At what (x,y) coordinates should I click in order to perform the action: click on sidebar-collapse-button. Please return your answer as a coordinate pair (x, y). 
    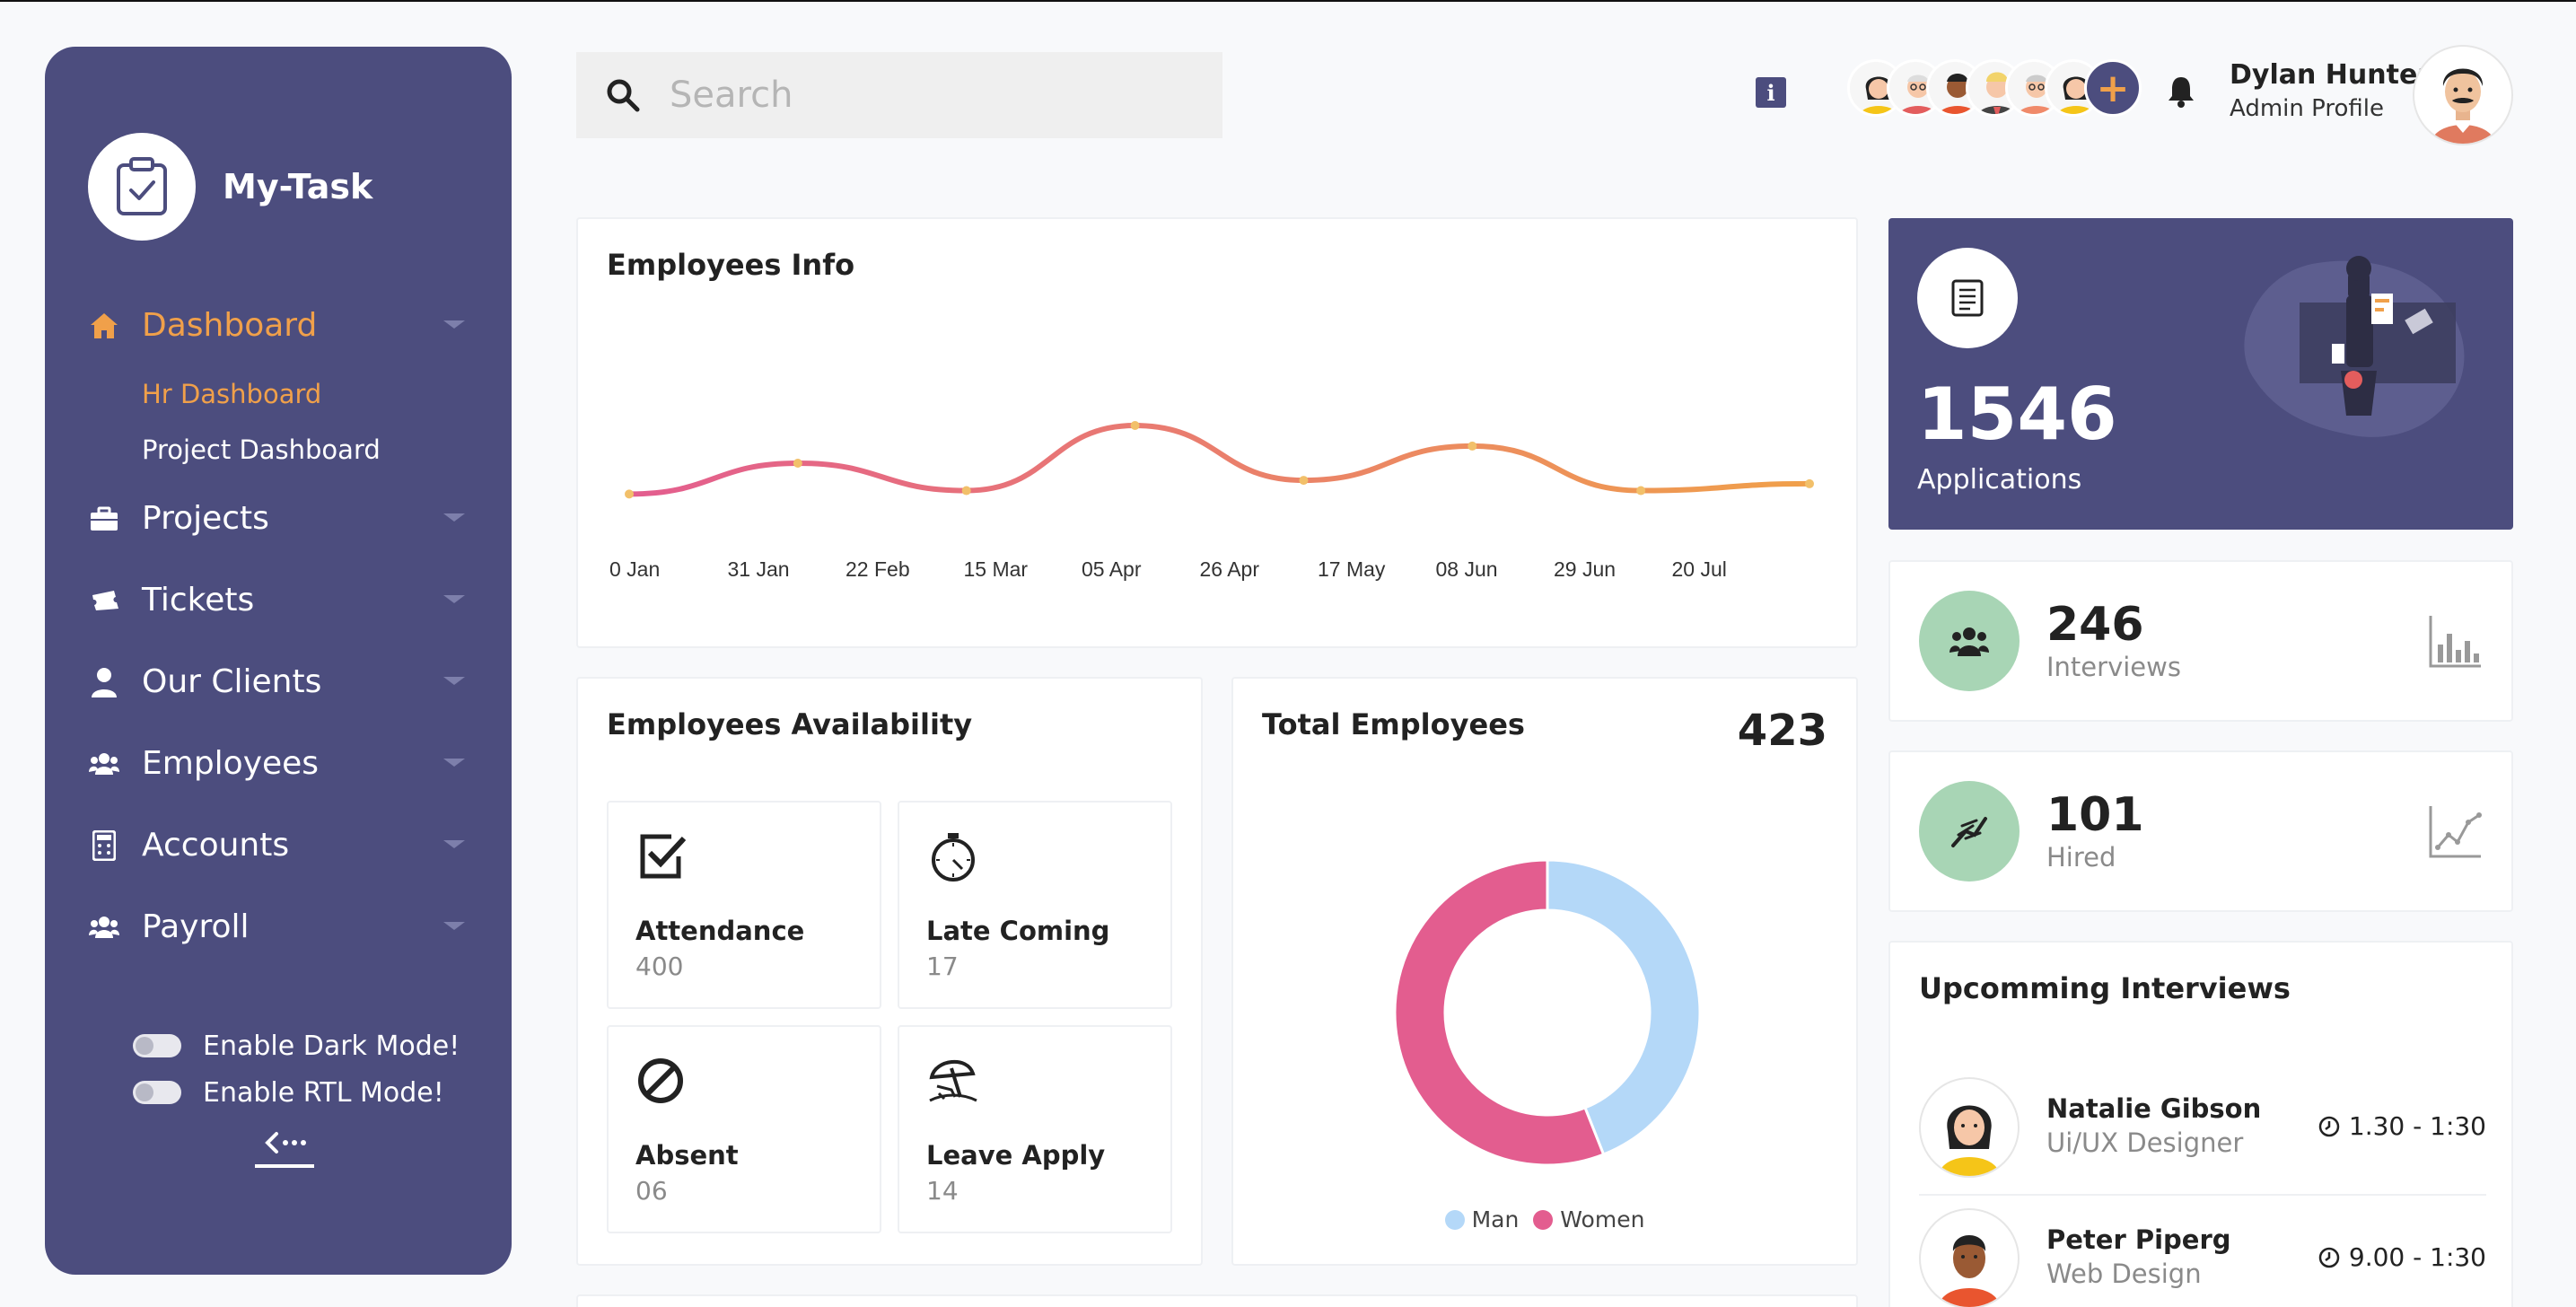
    Looking at the image, I should click on (284, 1147).